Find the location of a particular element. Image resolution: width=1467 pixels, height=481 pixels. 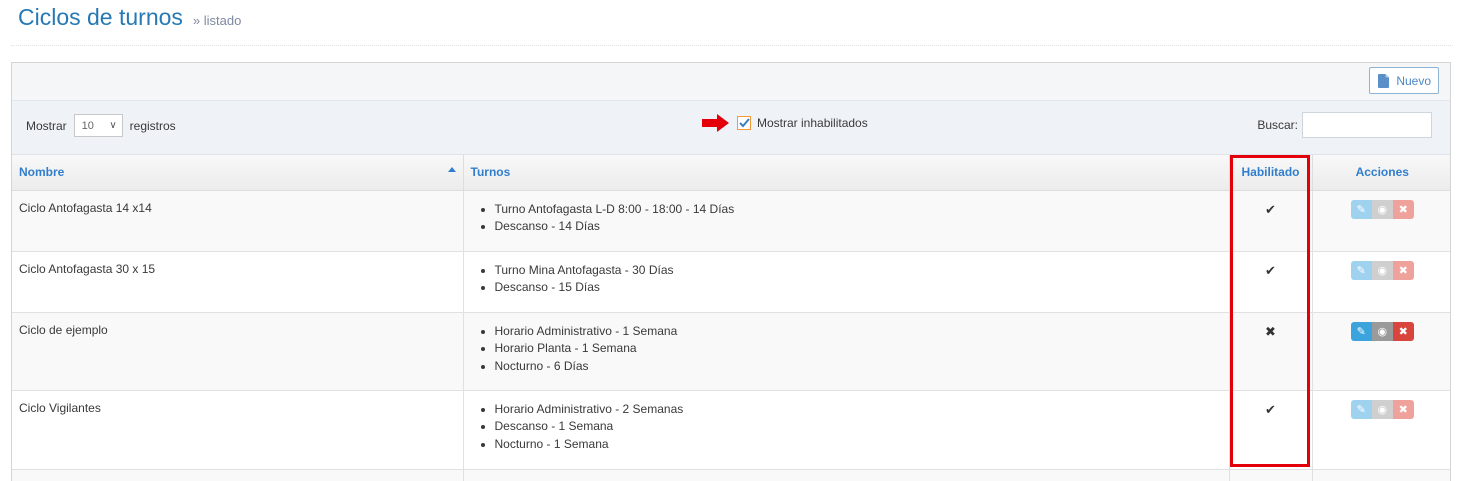

turno-item: Descanso - 14 Días is located at coordinates (858, 227).